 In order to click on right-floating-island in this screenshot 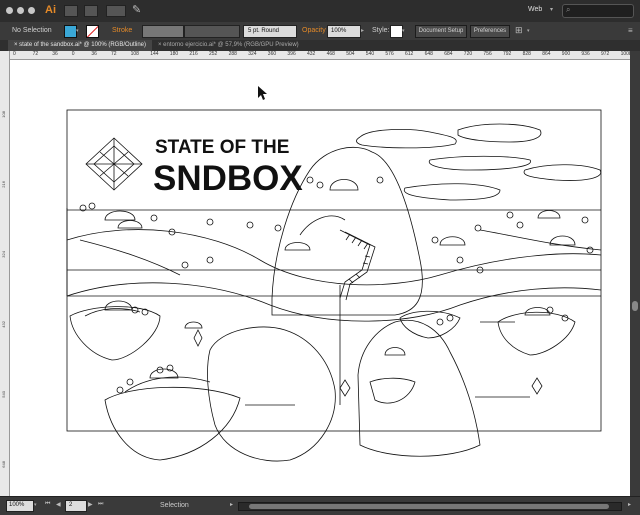, I will do `click(536, 333)`.